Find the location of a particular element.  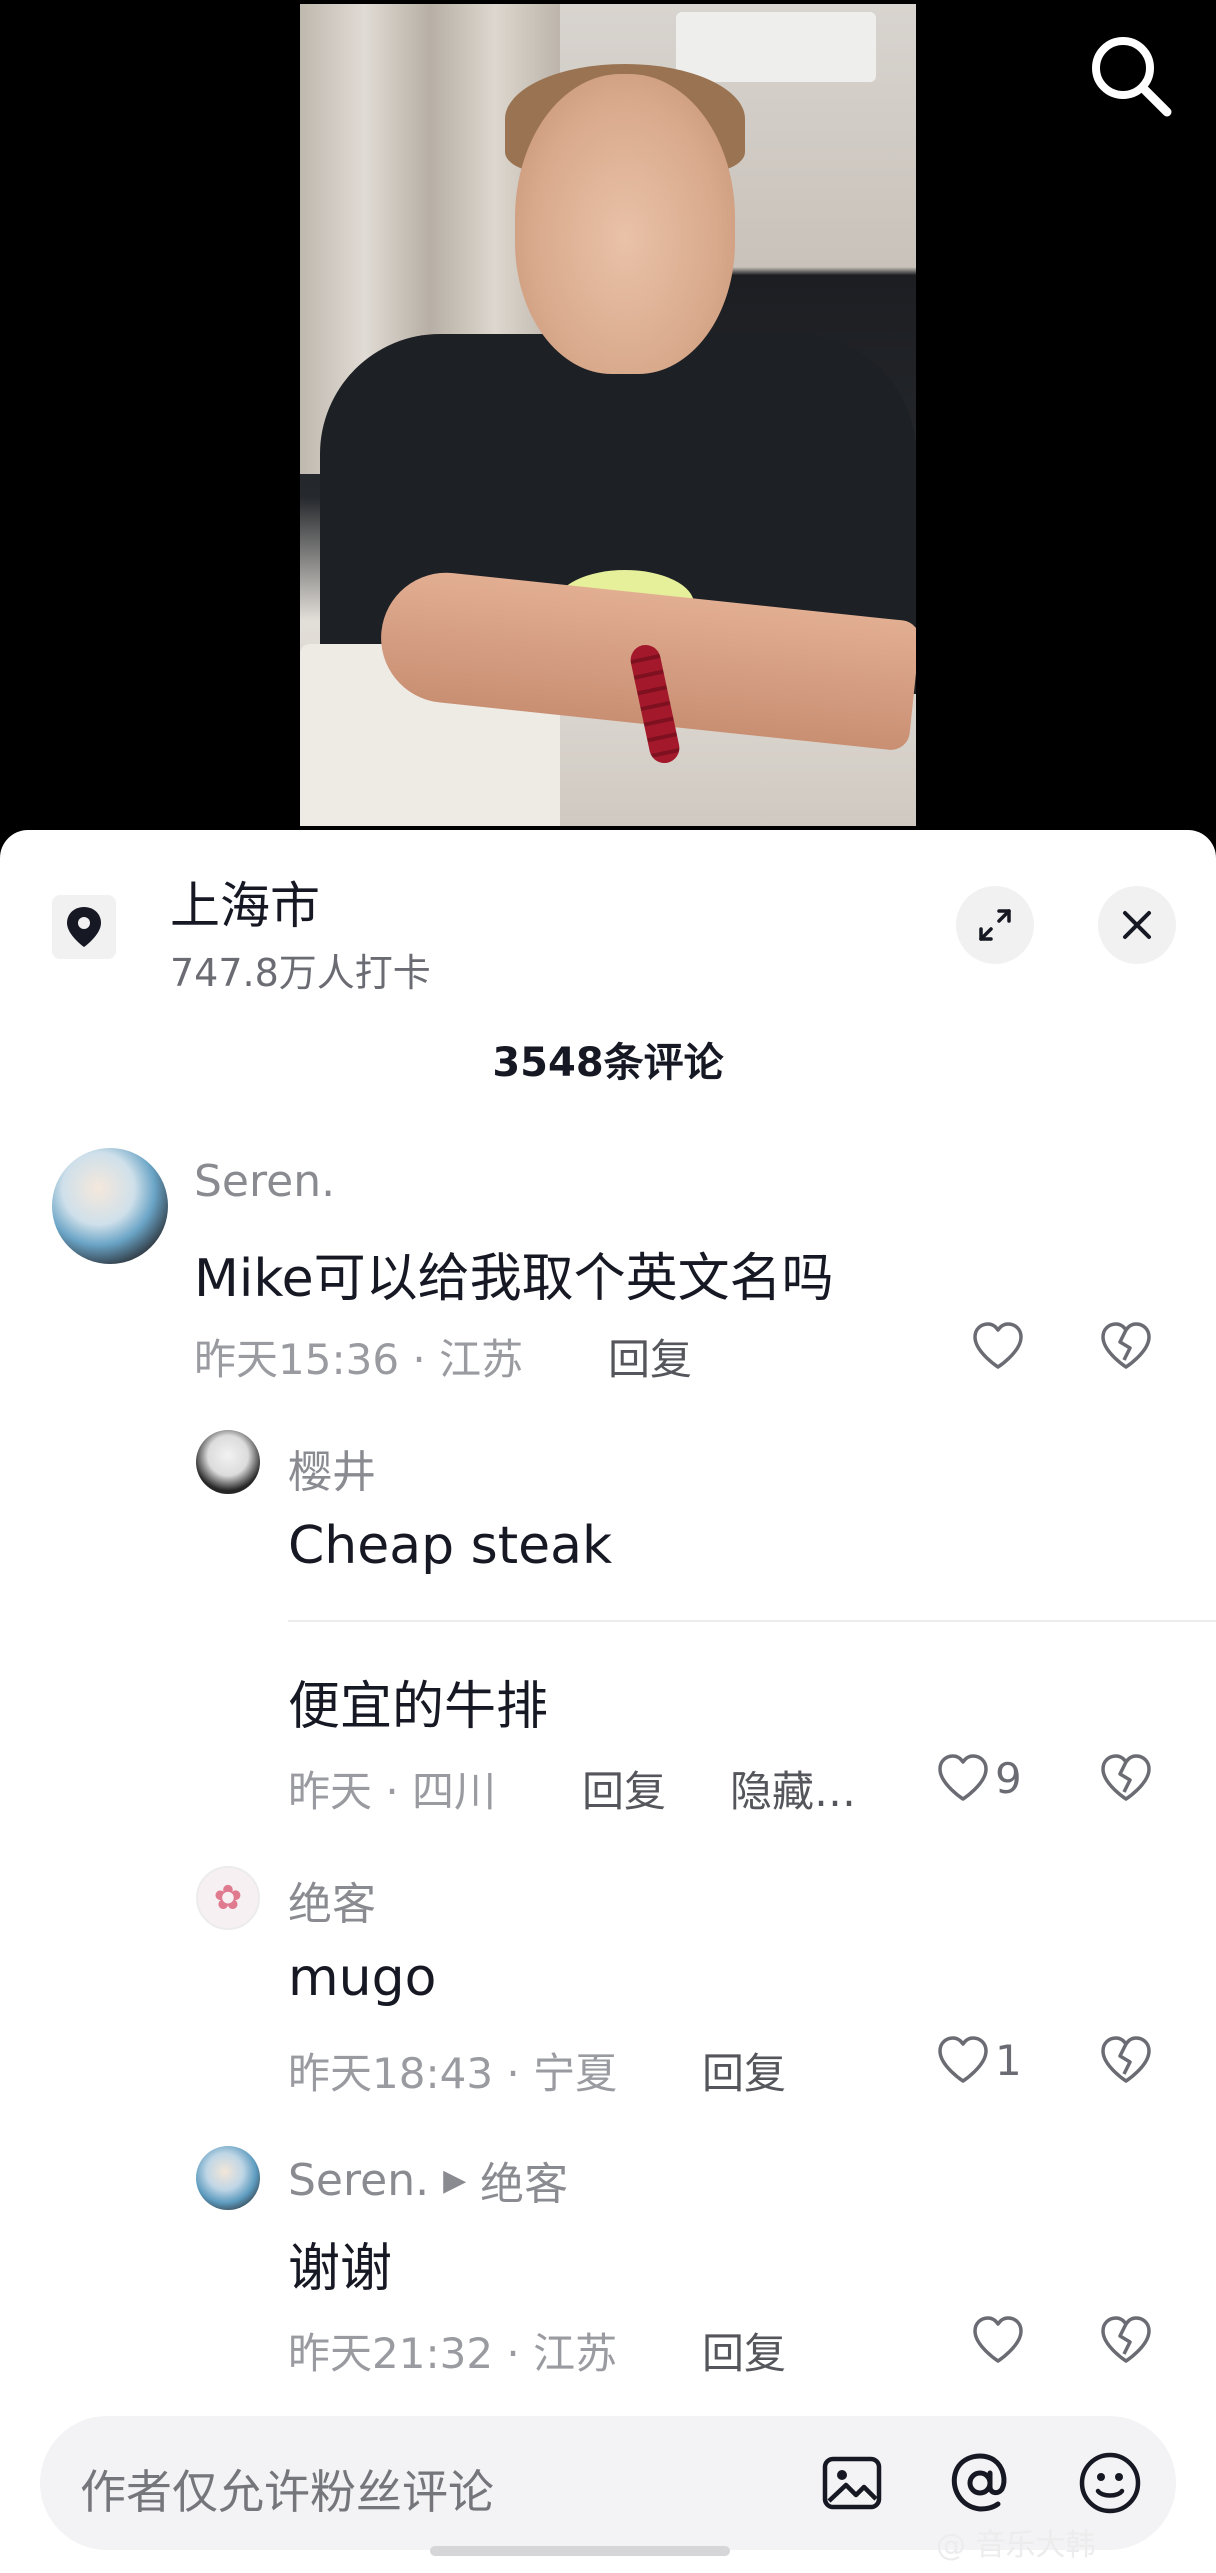

comment-input-placeholder: 作者仅允许粉丝评论 is located at coordinates (287, 2489).